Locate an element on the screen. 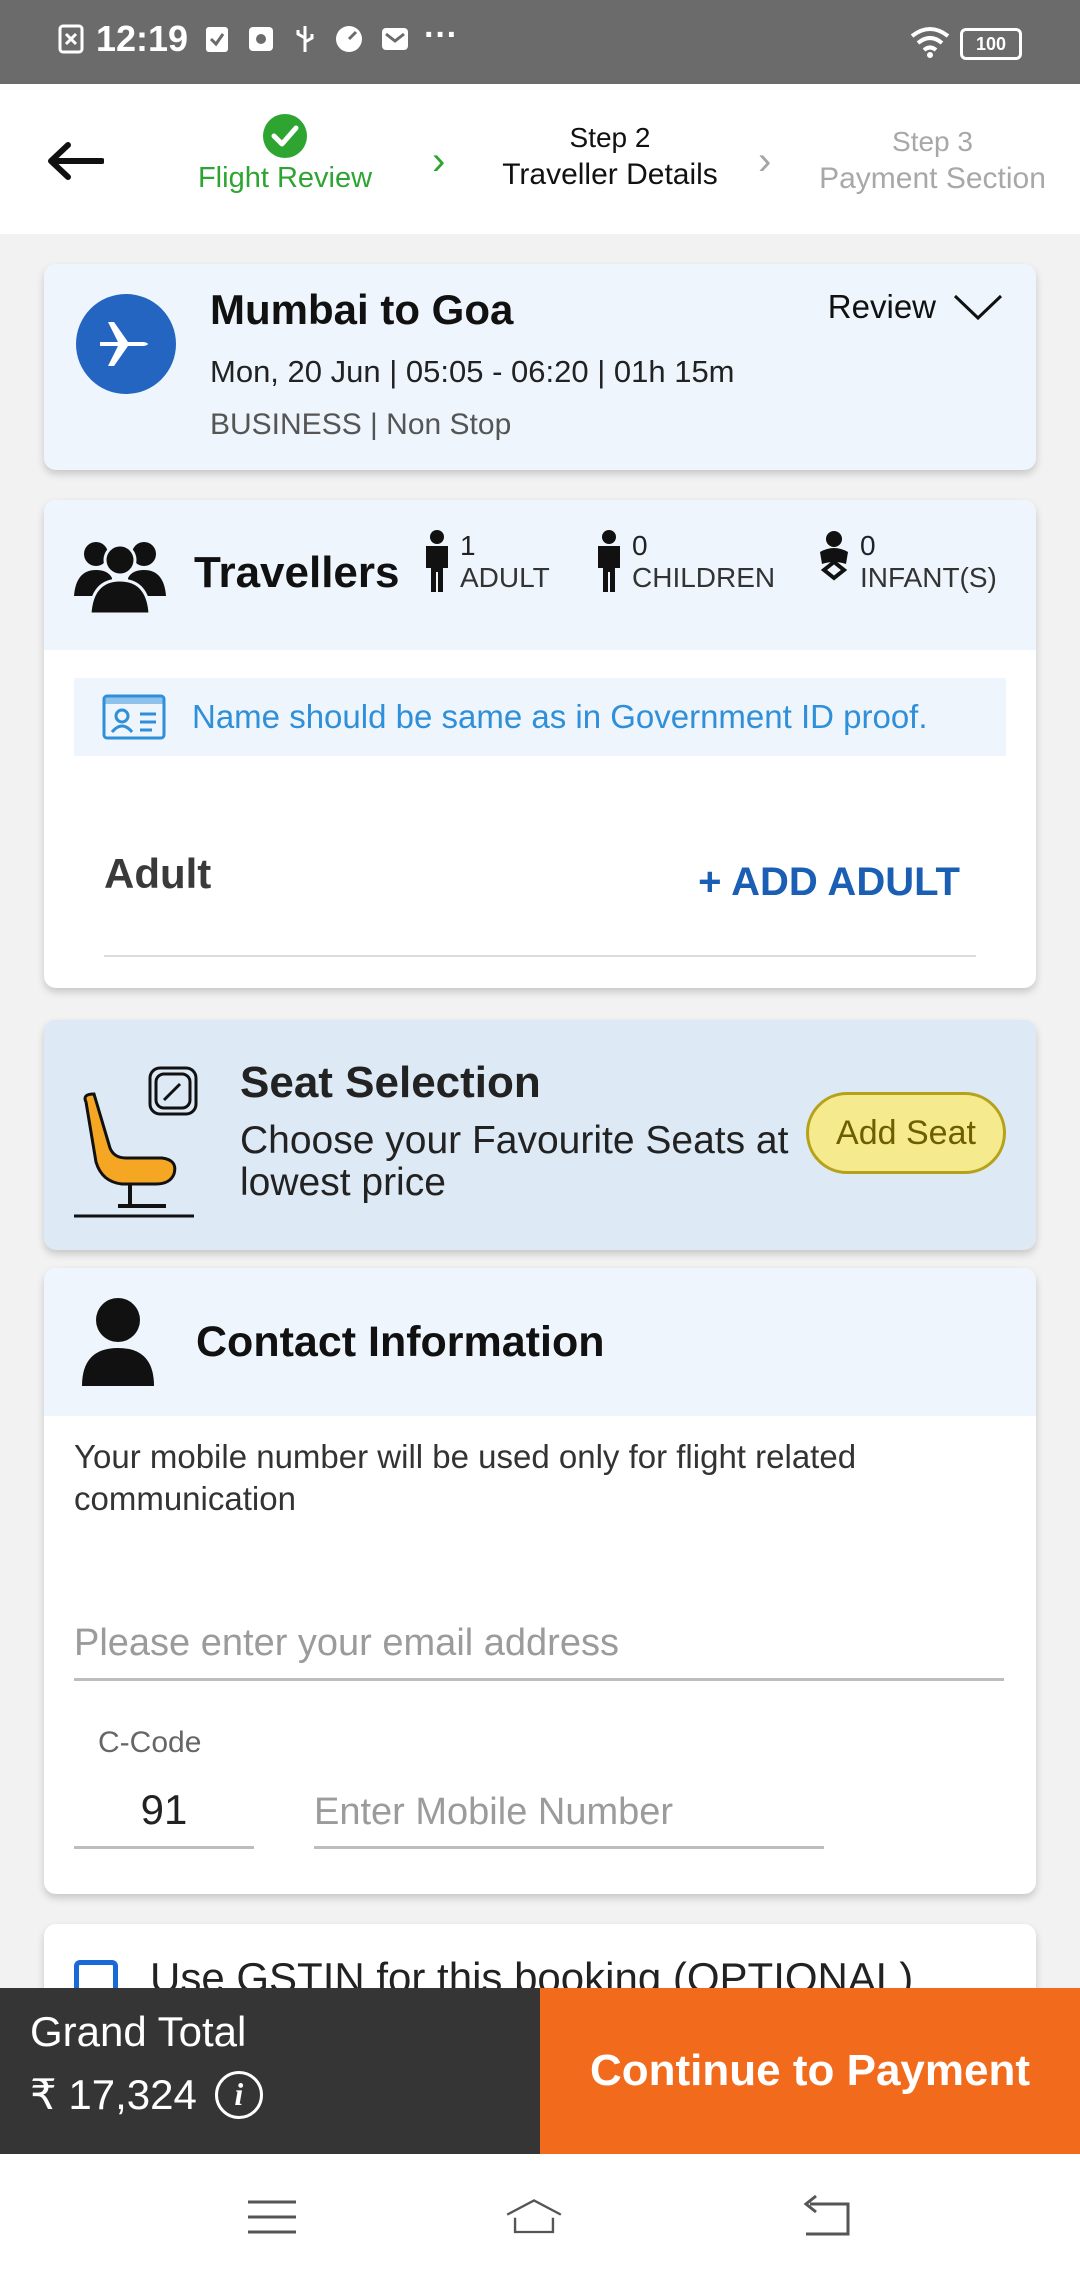  arrow-left-icon is located at coordinates (76, 161).